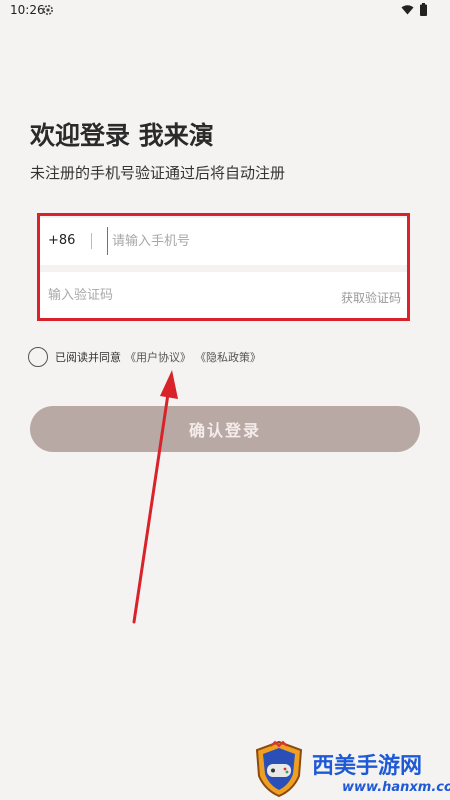 Image resolution: width=450 pixels, height=800 pixels. I want to click on divider, so click(91, 241).